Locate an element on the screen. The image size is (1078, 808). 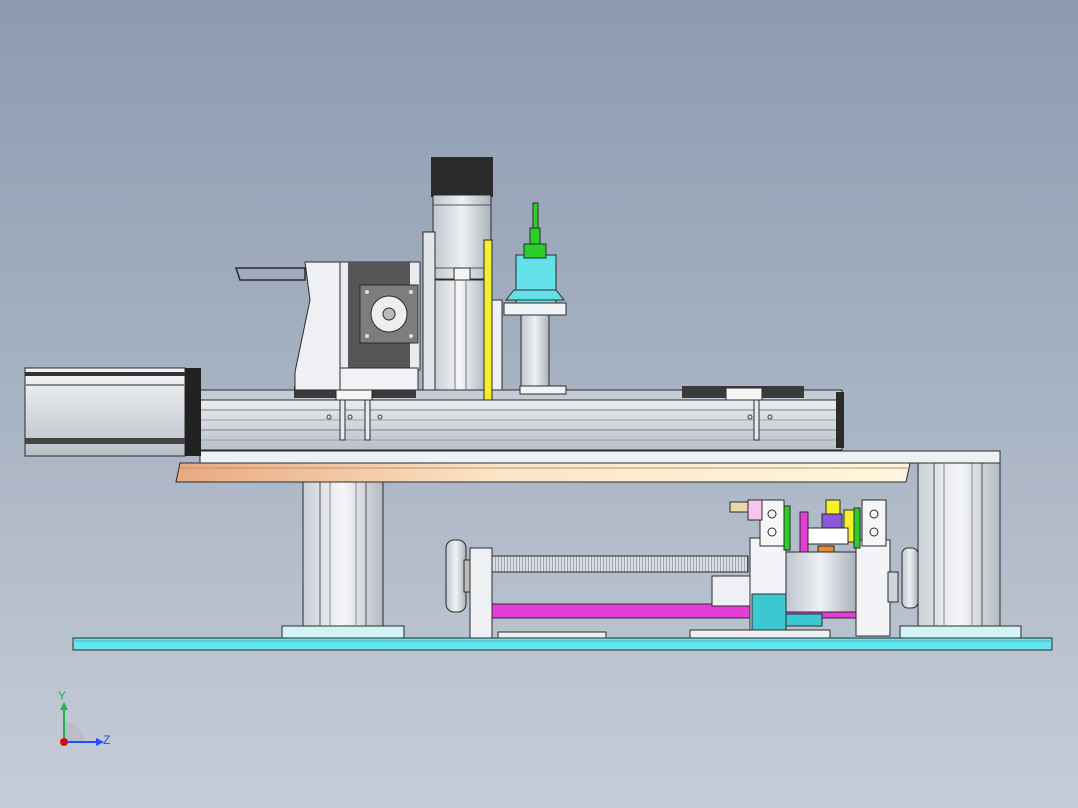
lower-ballscrew-assembly is located at coordinates (672, 569).